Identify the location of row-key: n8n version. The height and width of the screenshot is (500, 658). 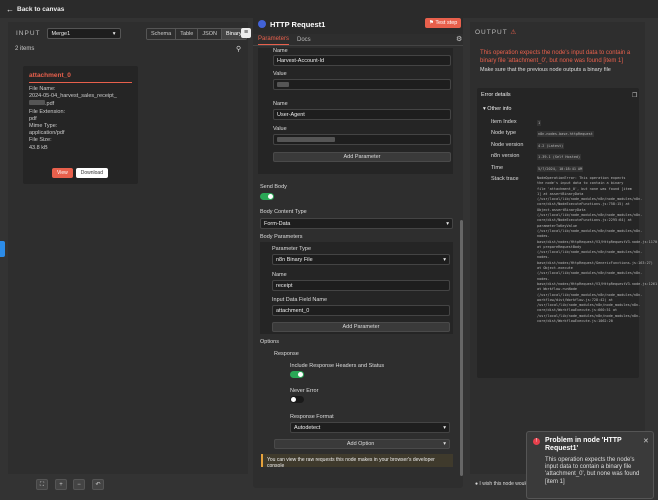
(505, 156).